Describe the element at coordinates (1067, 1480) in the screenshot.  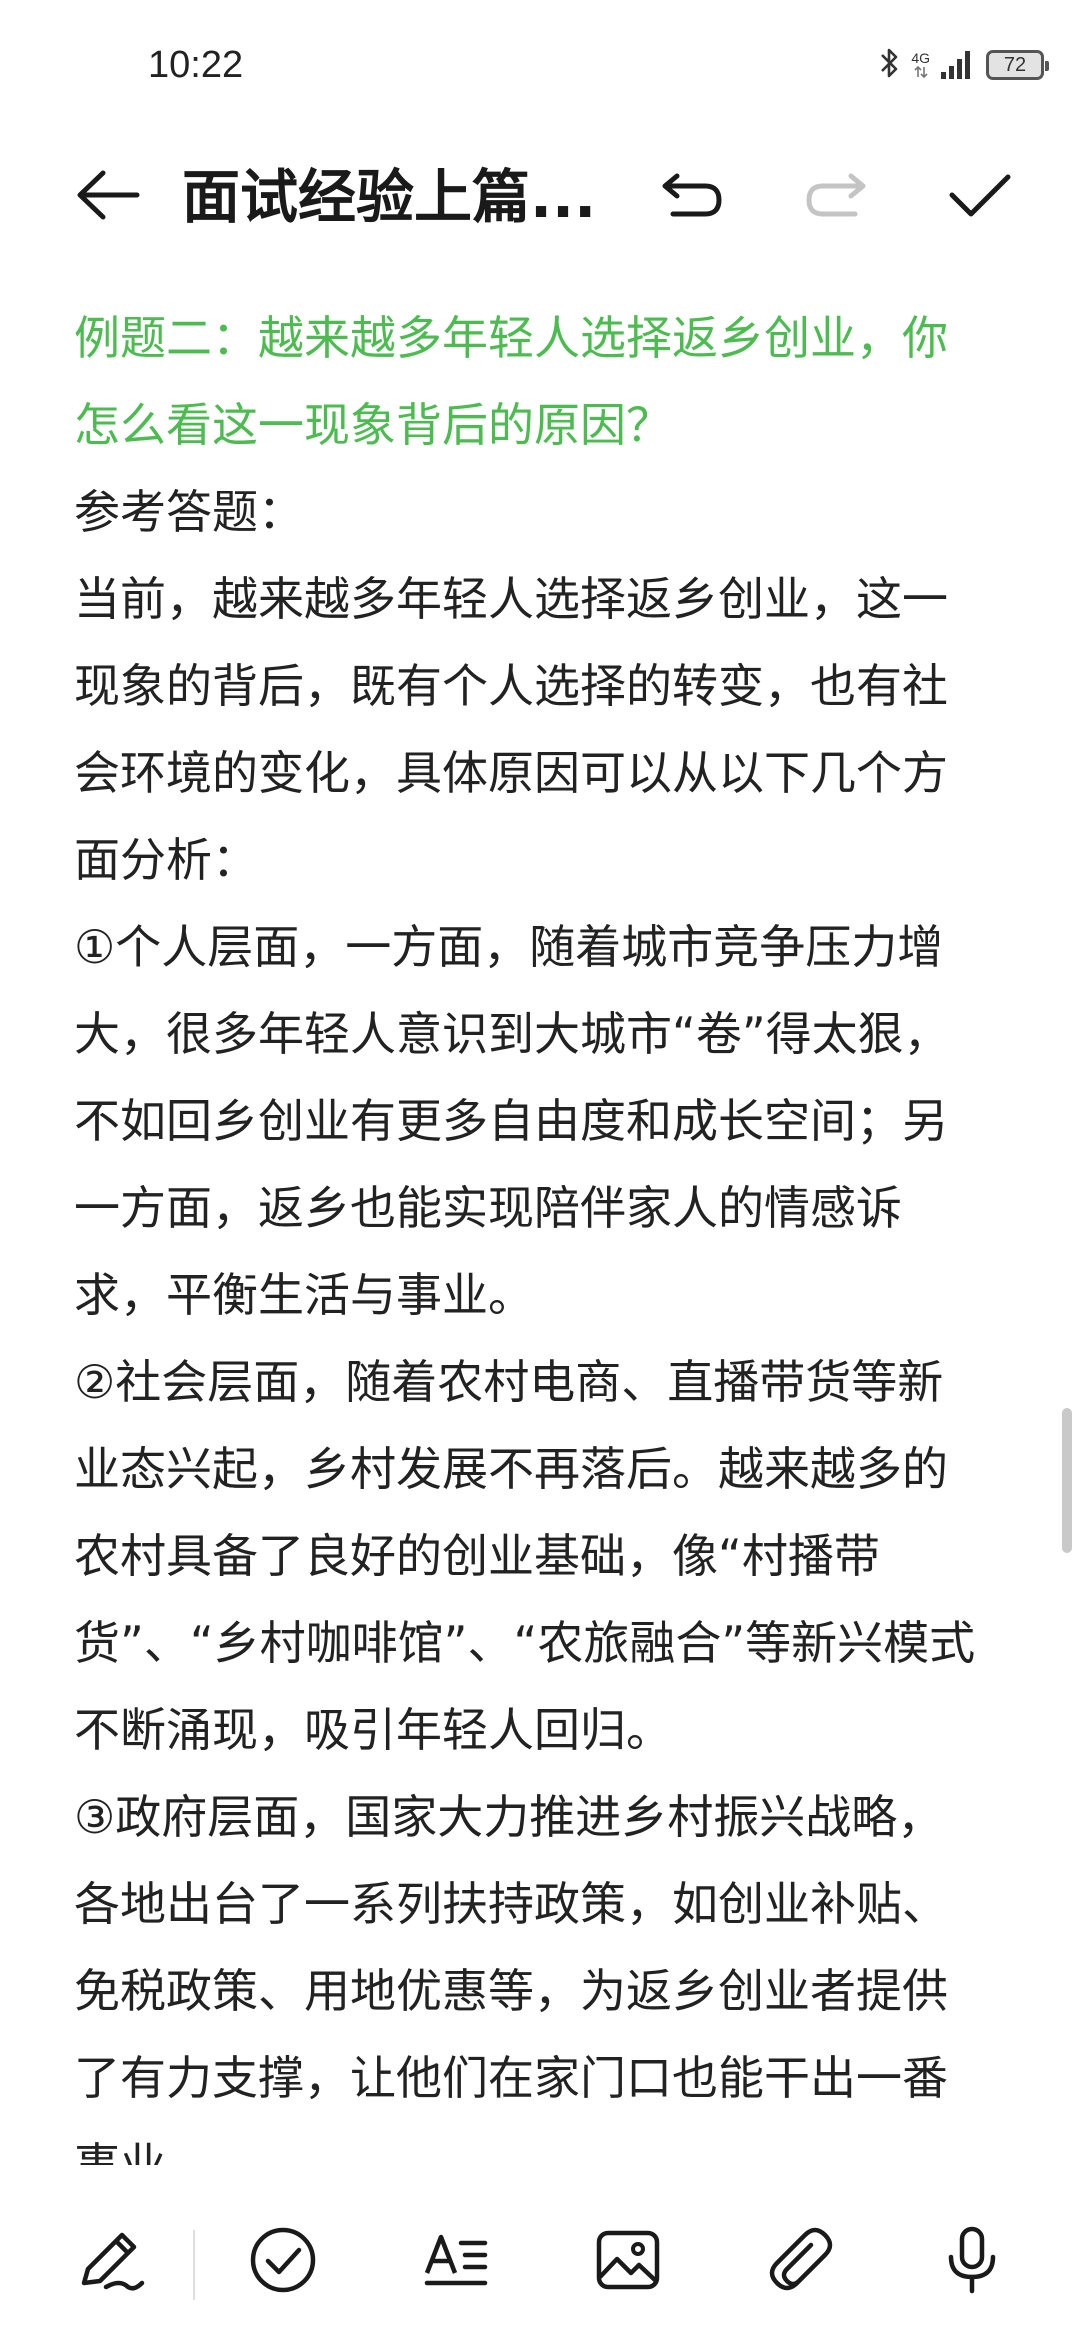
I see `scrollbar` at that location.